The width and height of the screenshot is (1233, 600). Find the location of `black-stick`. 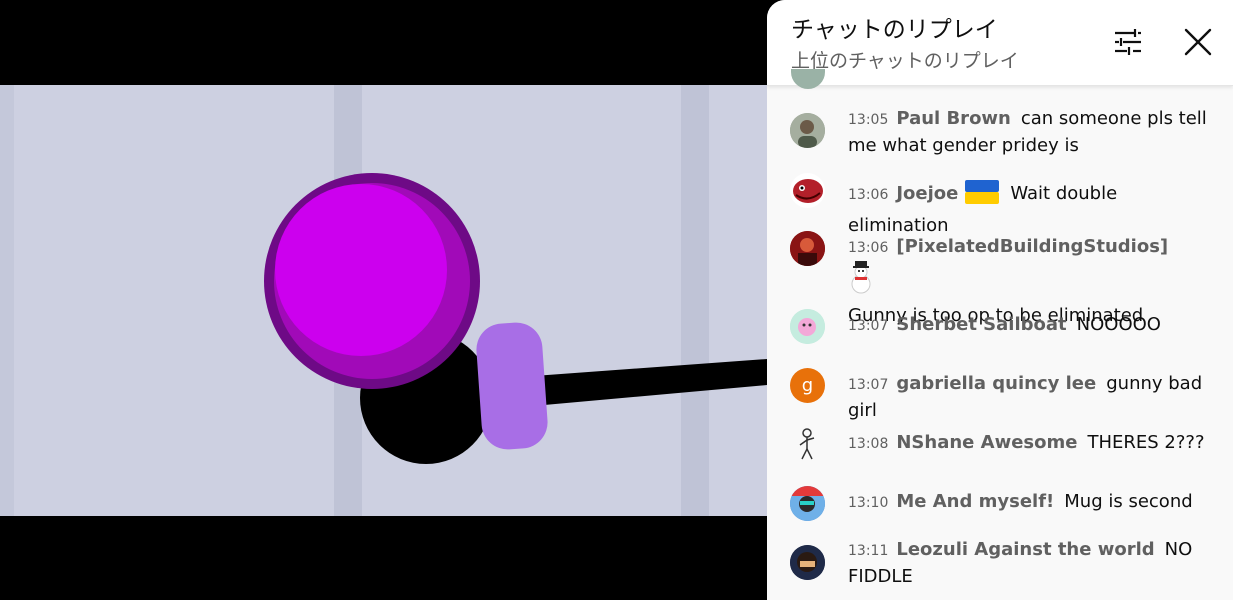

black-stick is located at coordinates (643, 383).